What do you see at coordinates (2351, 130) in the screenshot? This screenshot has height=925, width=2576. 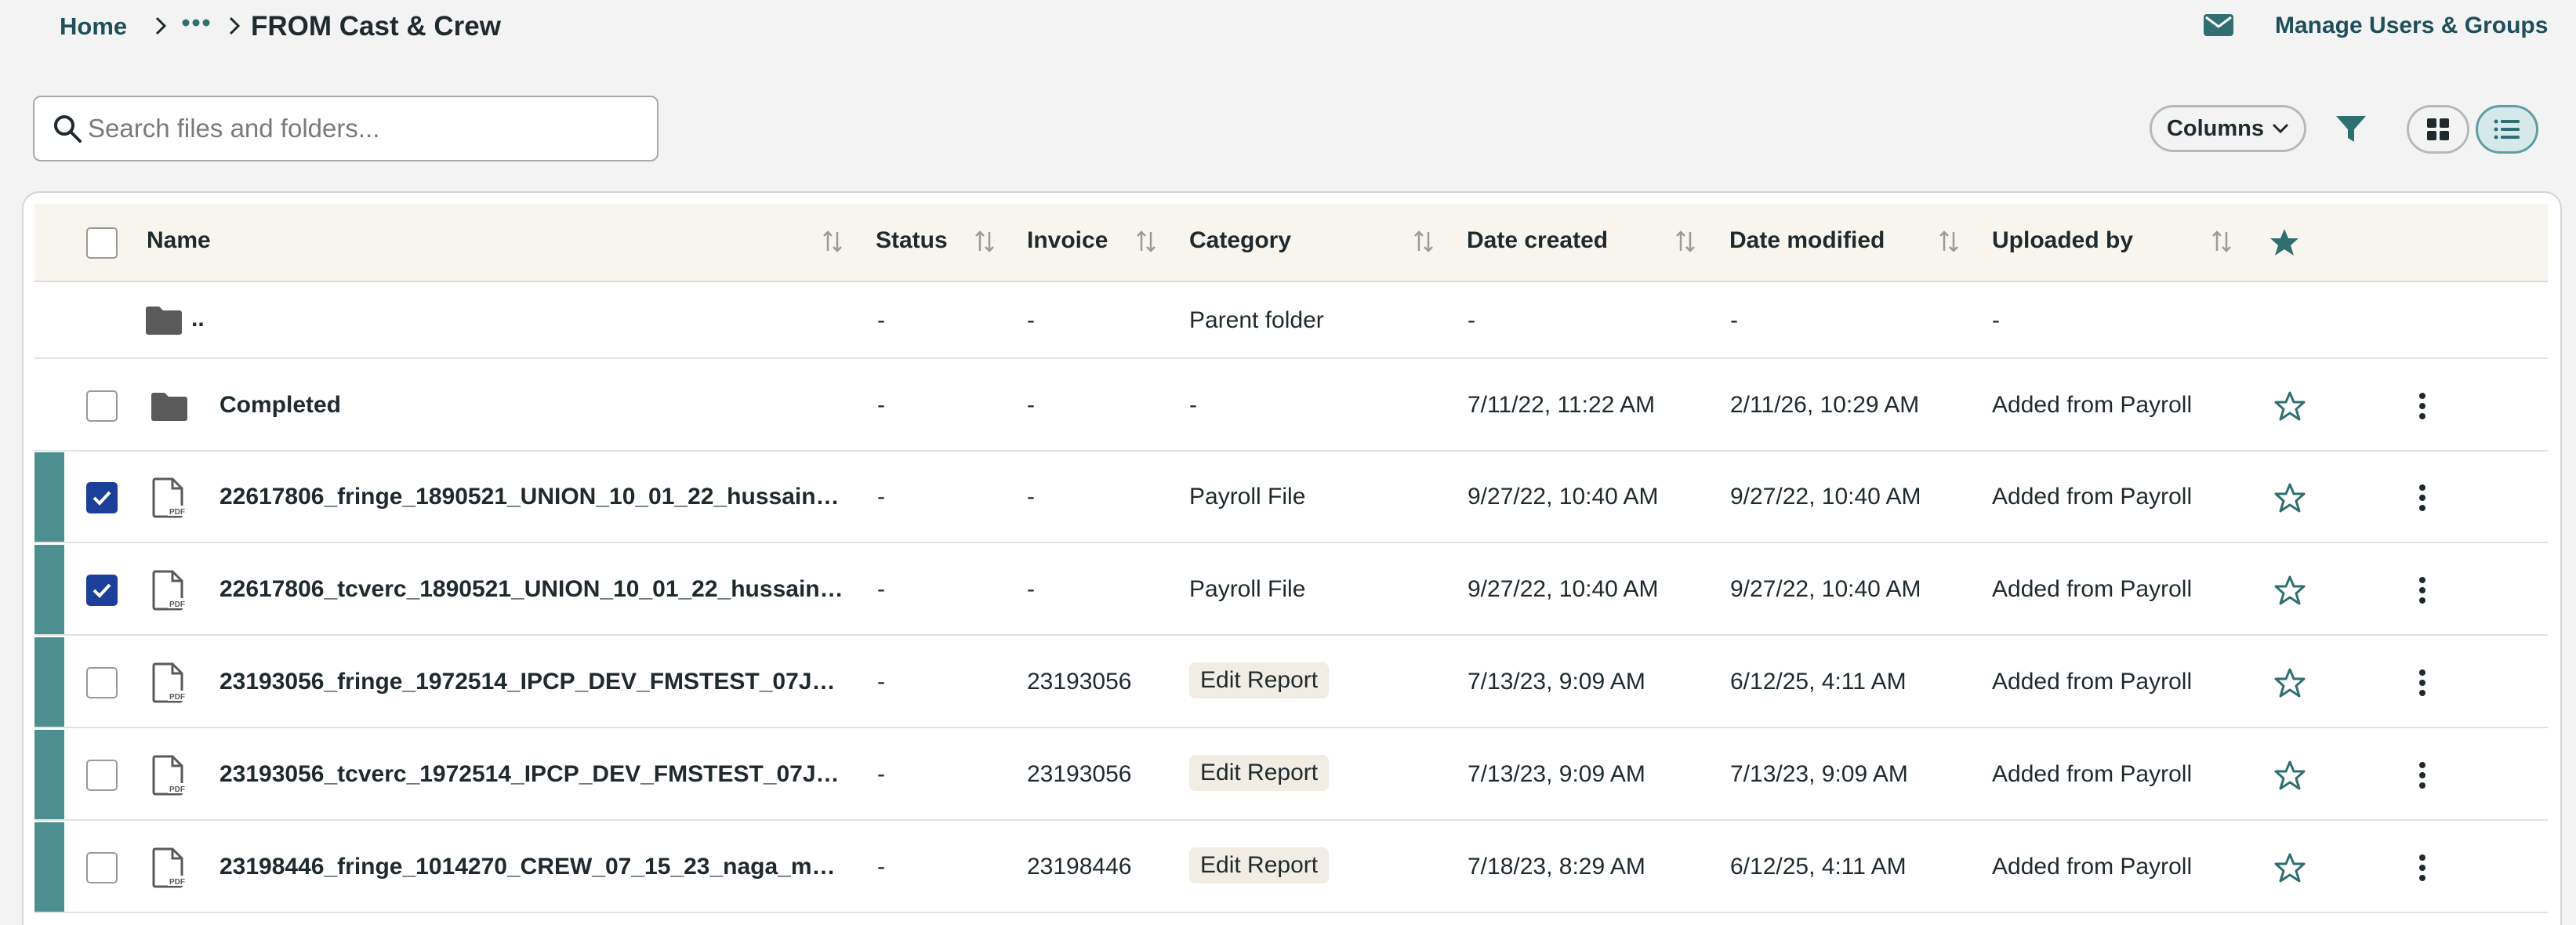 I see `filter-icon` at bounding box center [2351, 130].